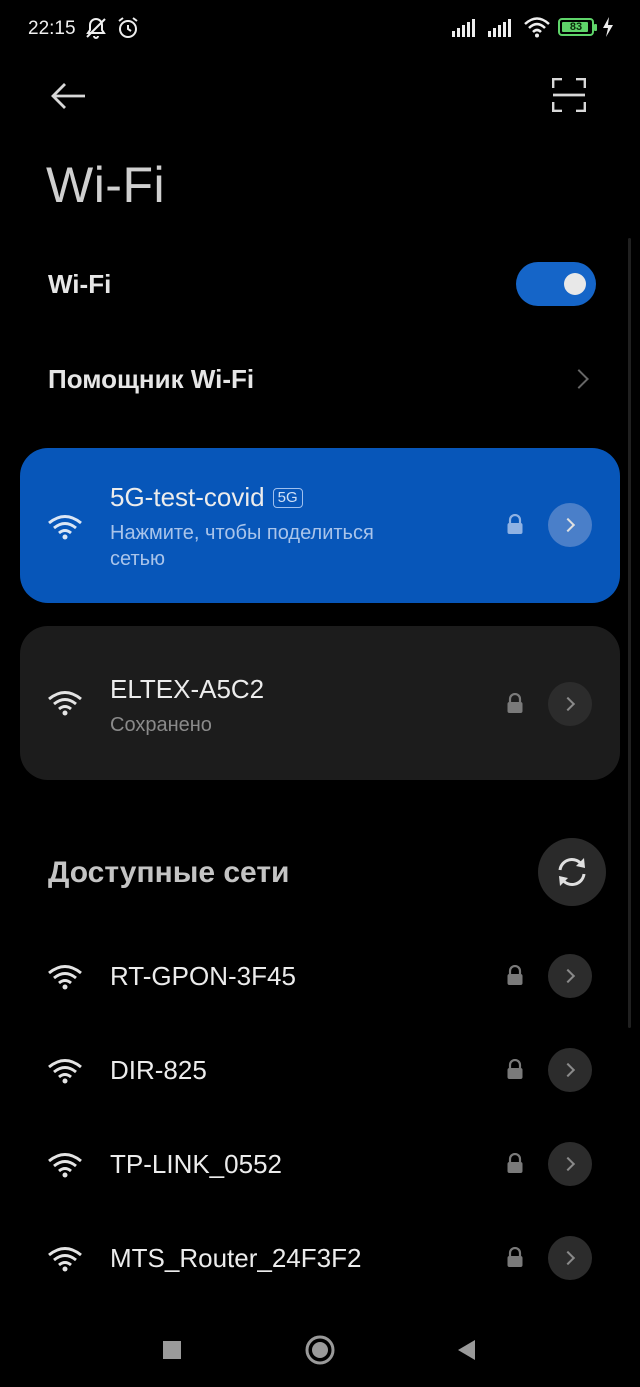 The height and width of the screenshot is (1387, 640). Describe the element at coordinates (320, 1071) in the screenshot. I see `available-network-row: DIR-825` at that location.